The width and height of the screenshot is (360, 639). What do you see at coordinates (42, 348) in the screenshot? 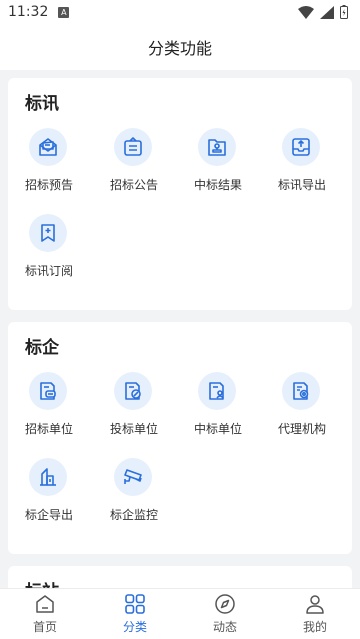
I see `section-title: 标企` at bounding box center [42, 348].